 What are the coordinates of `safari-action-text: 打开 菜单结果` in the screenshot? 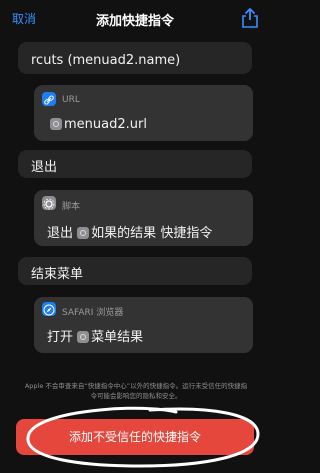 It's located at (95, 335).